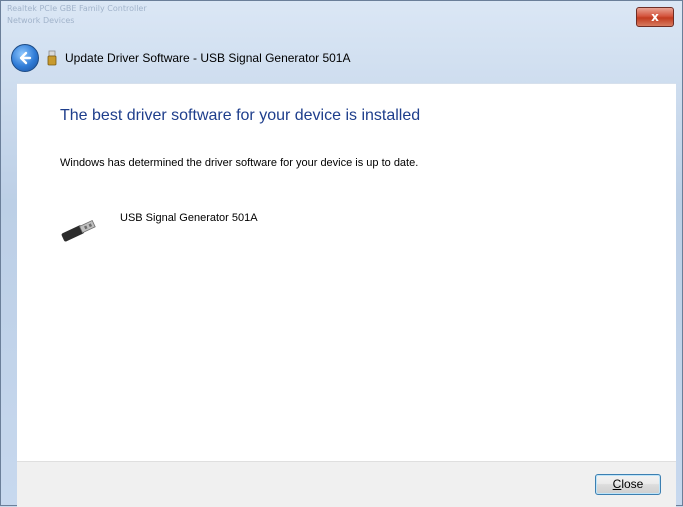 Image resolution: width=683 pixels, height=507 pixels. I want to click on close-button: Close, so click(628, 484).